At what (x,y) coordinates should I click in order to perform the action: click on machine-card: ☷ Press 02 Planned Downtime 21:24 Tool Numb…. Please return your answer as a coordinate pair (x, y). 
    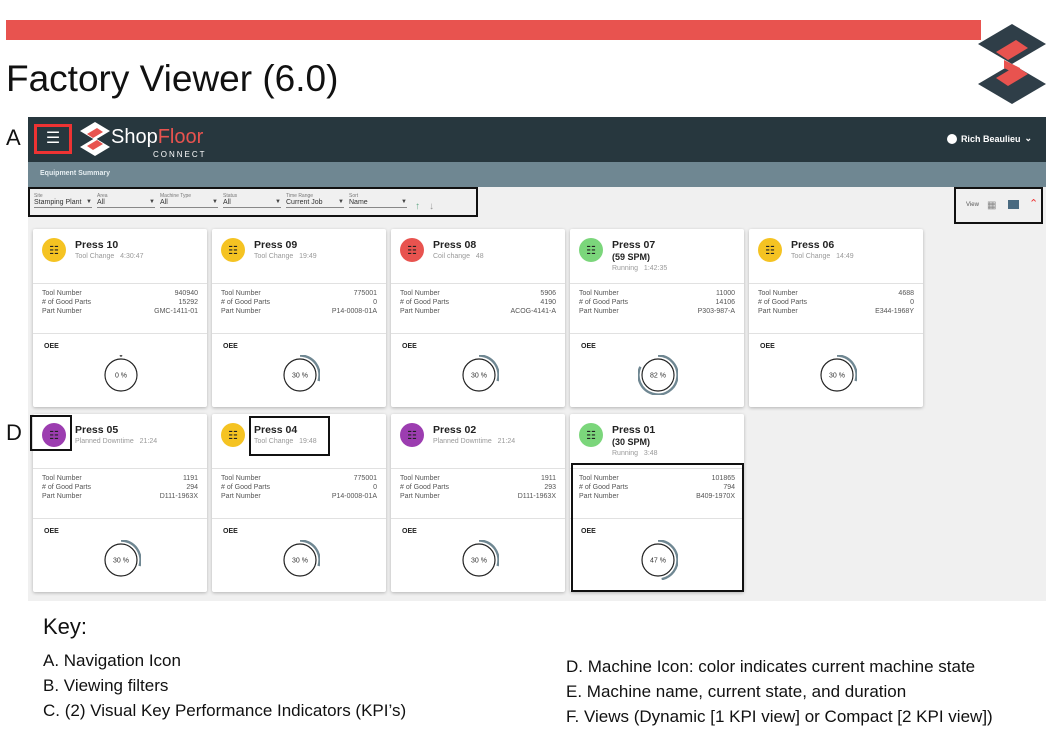
    Looking at the image, I should click on (478, 503).